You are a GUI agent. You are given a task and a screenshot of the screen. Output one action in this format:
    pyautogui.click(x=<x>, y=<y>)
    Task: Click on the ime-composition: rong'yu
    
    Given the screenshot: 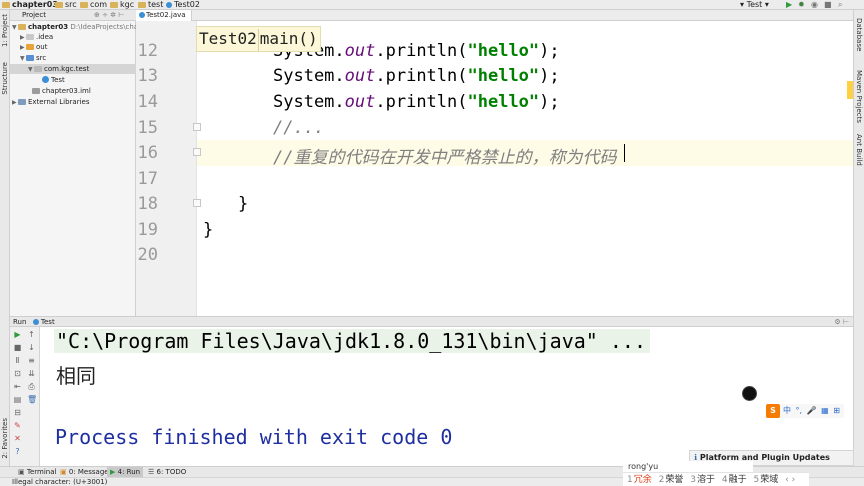 What is the action you would take?
    pyautogui.click(x=688, y=466)
    